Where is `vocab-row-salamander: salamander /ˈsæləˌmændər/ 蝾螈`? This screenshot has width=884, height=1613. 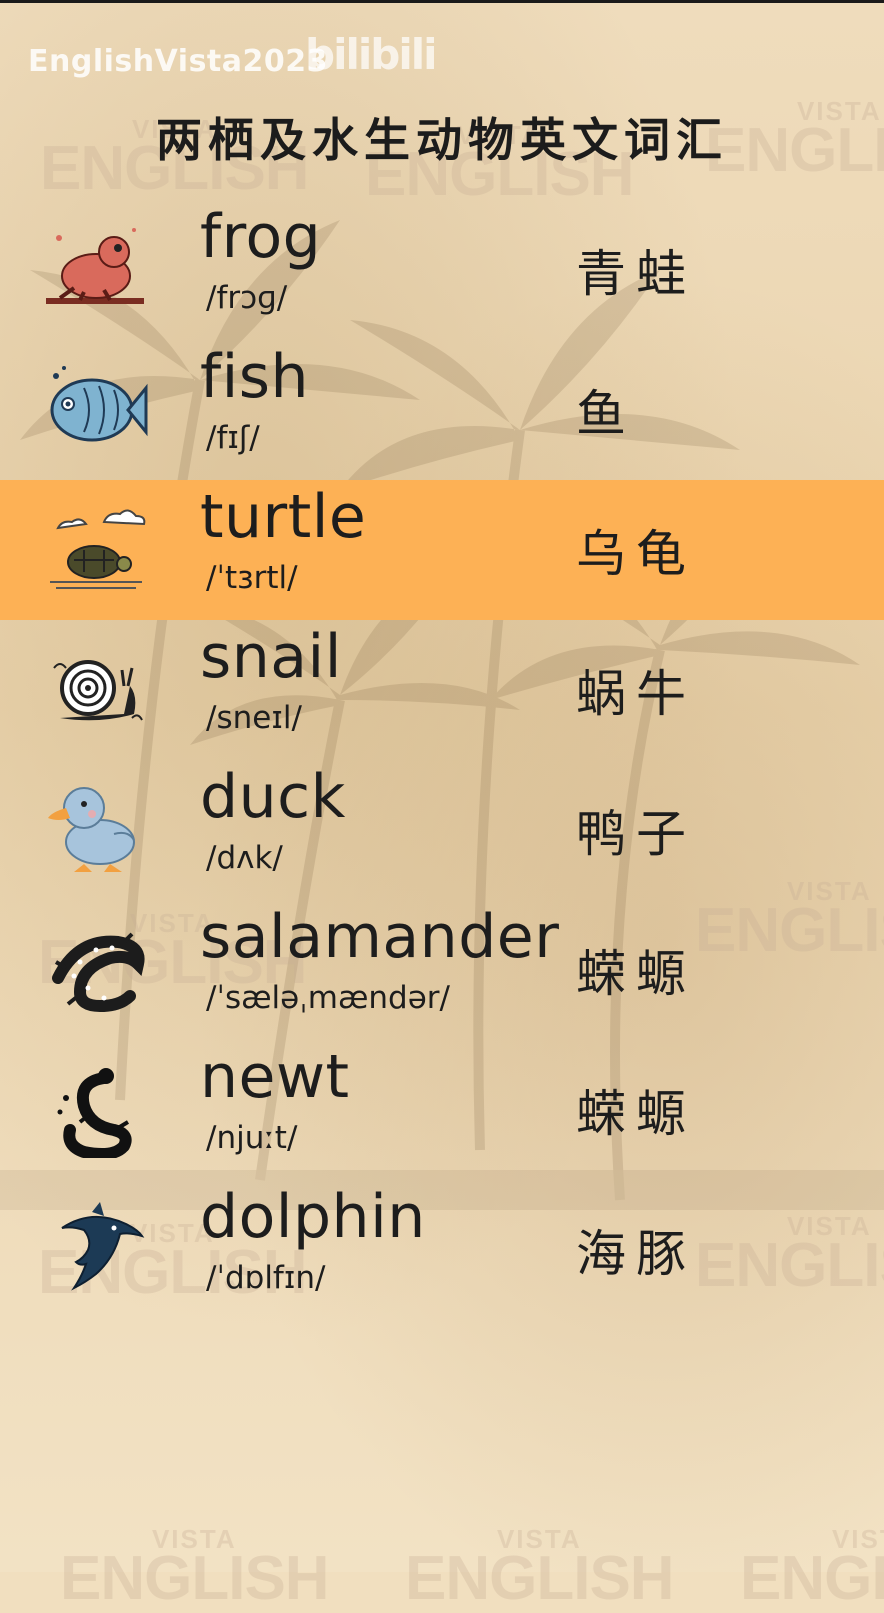
vocab-row-salamander: salamander /ˈsæləˌmændər/ 蝾螈 is located at coordinates (442, 970).